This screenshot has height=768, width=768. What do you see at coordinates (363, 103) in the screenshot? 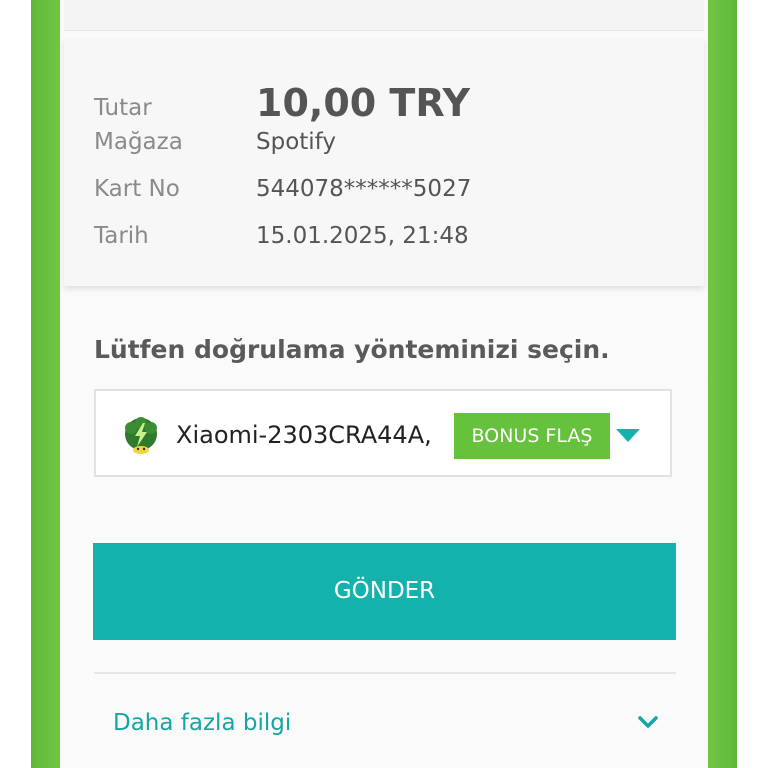
I see `amount-value: 10,00 TRY` at bounding box center [363, 103].